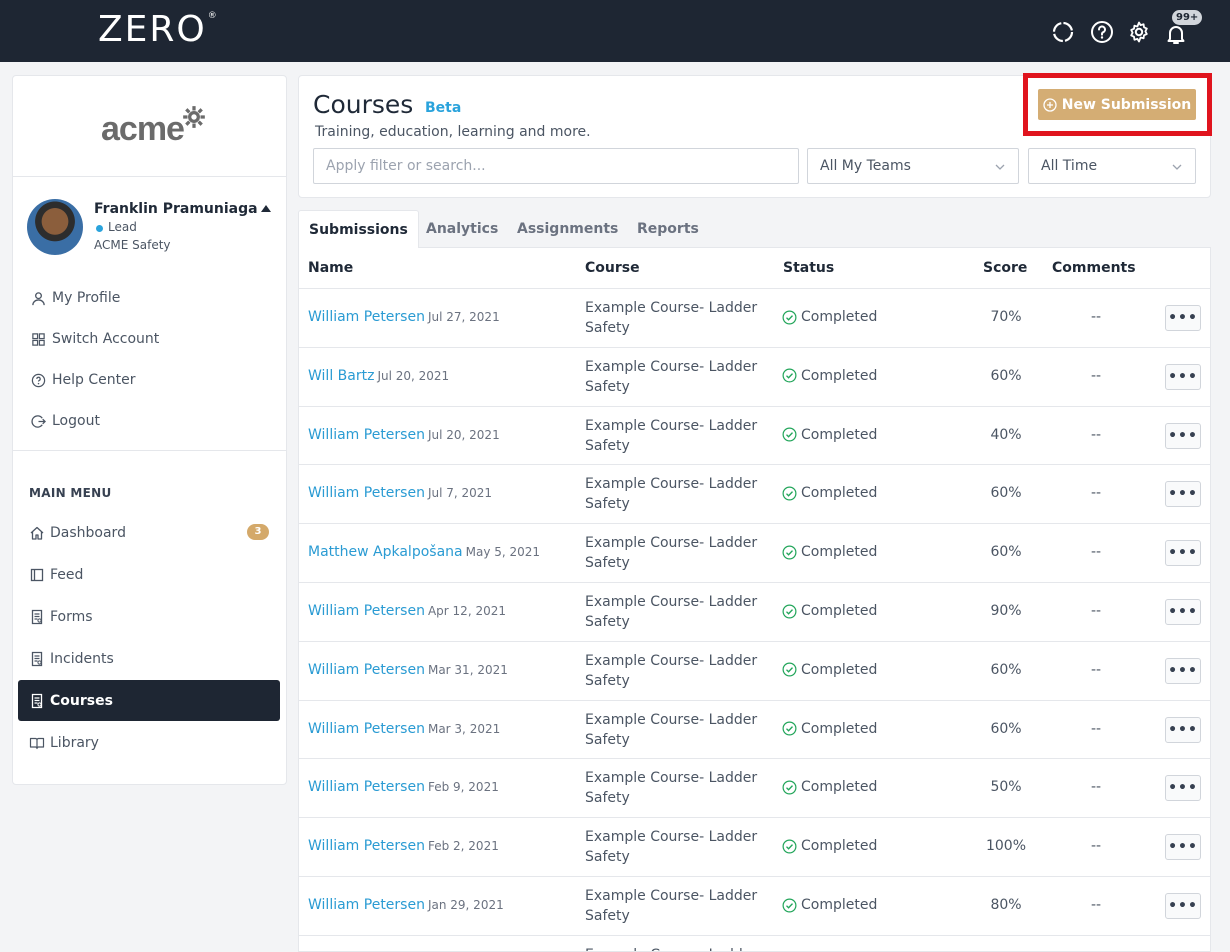 This screenshot has height=952, width=1230. Describe the element at coordinates (95, 339) in the screenshot. I see `switch-account-link: Switch Account` at that location.